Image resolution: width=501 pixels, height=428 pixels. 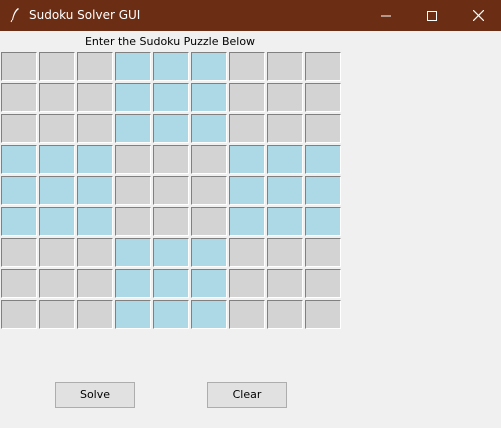 I want to click on sudoku-cell-r2-c6, so click(x=209, y=97).